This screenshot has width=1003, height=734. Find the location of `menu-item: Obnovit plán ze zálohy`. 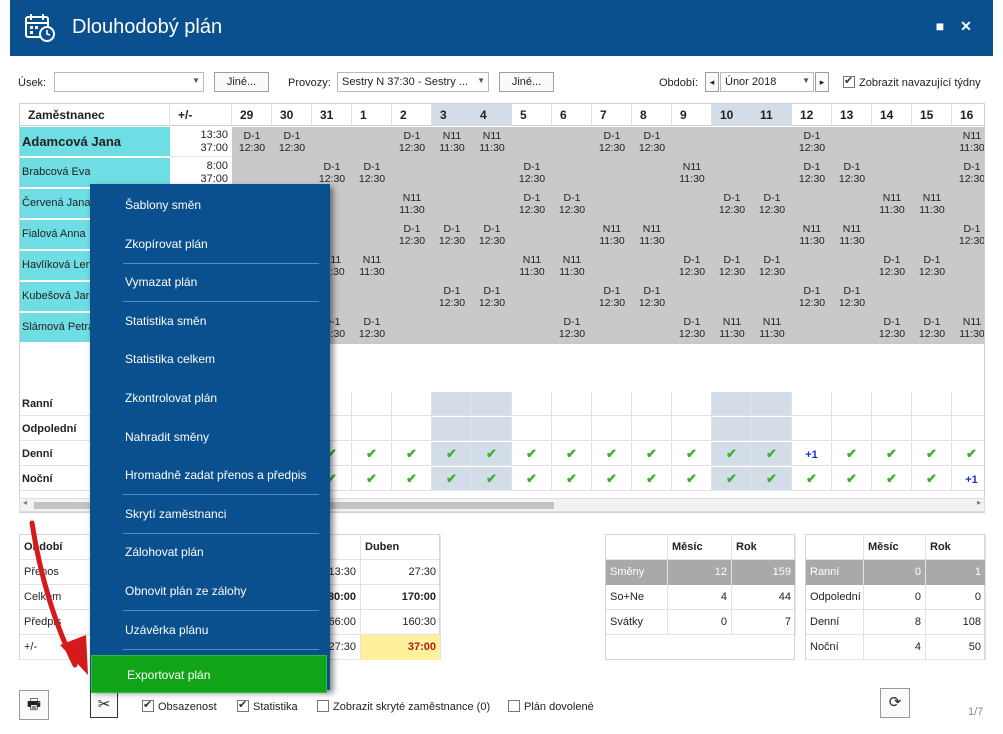

menu-item: Obnovit plán ze zálohy is located at coordinates (210, 591).